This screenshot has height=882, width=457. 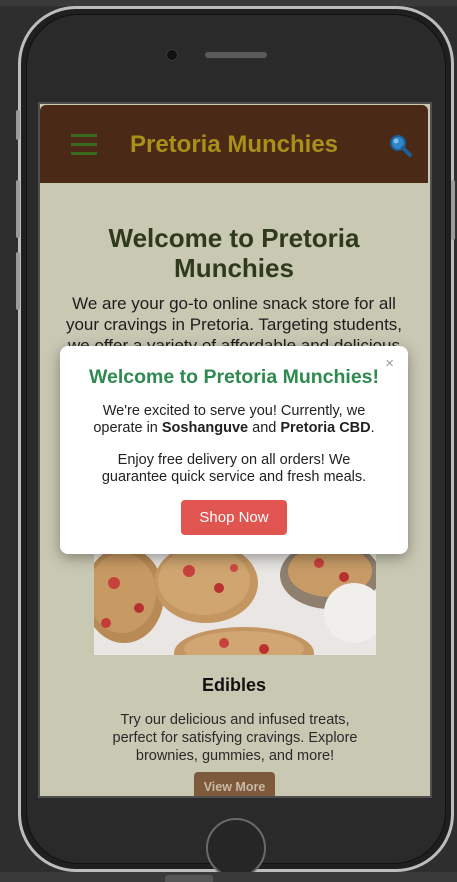 What do you see at coordinates (401, 146) in the screenshot?
I see `search-icon` at bounding box center [401, 146].